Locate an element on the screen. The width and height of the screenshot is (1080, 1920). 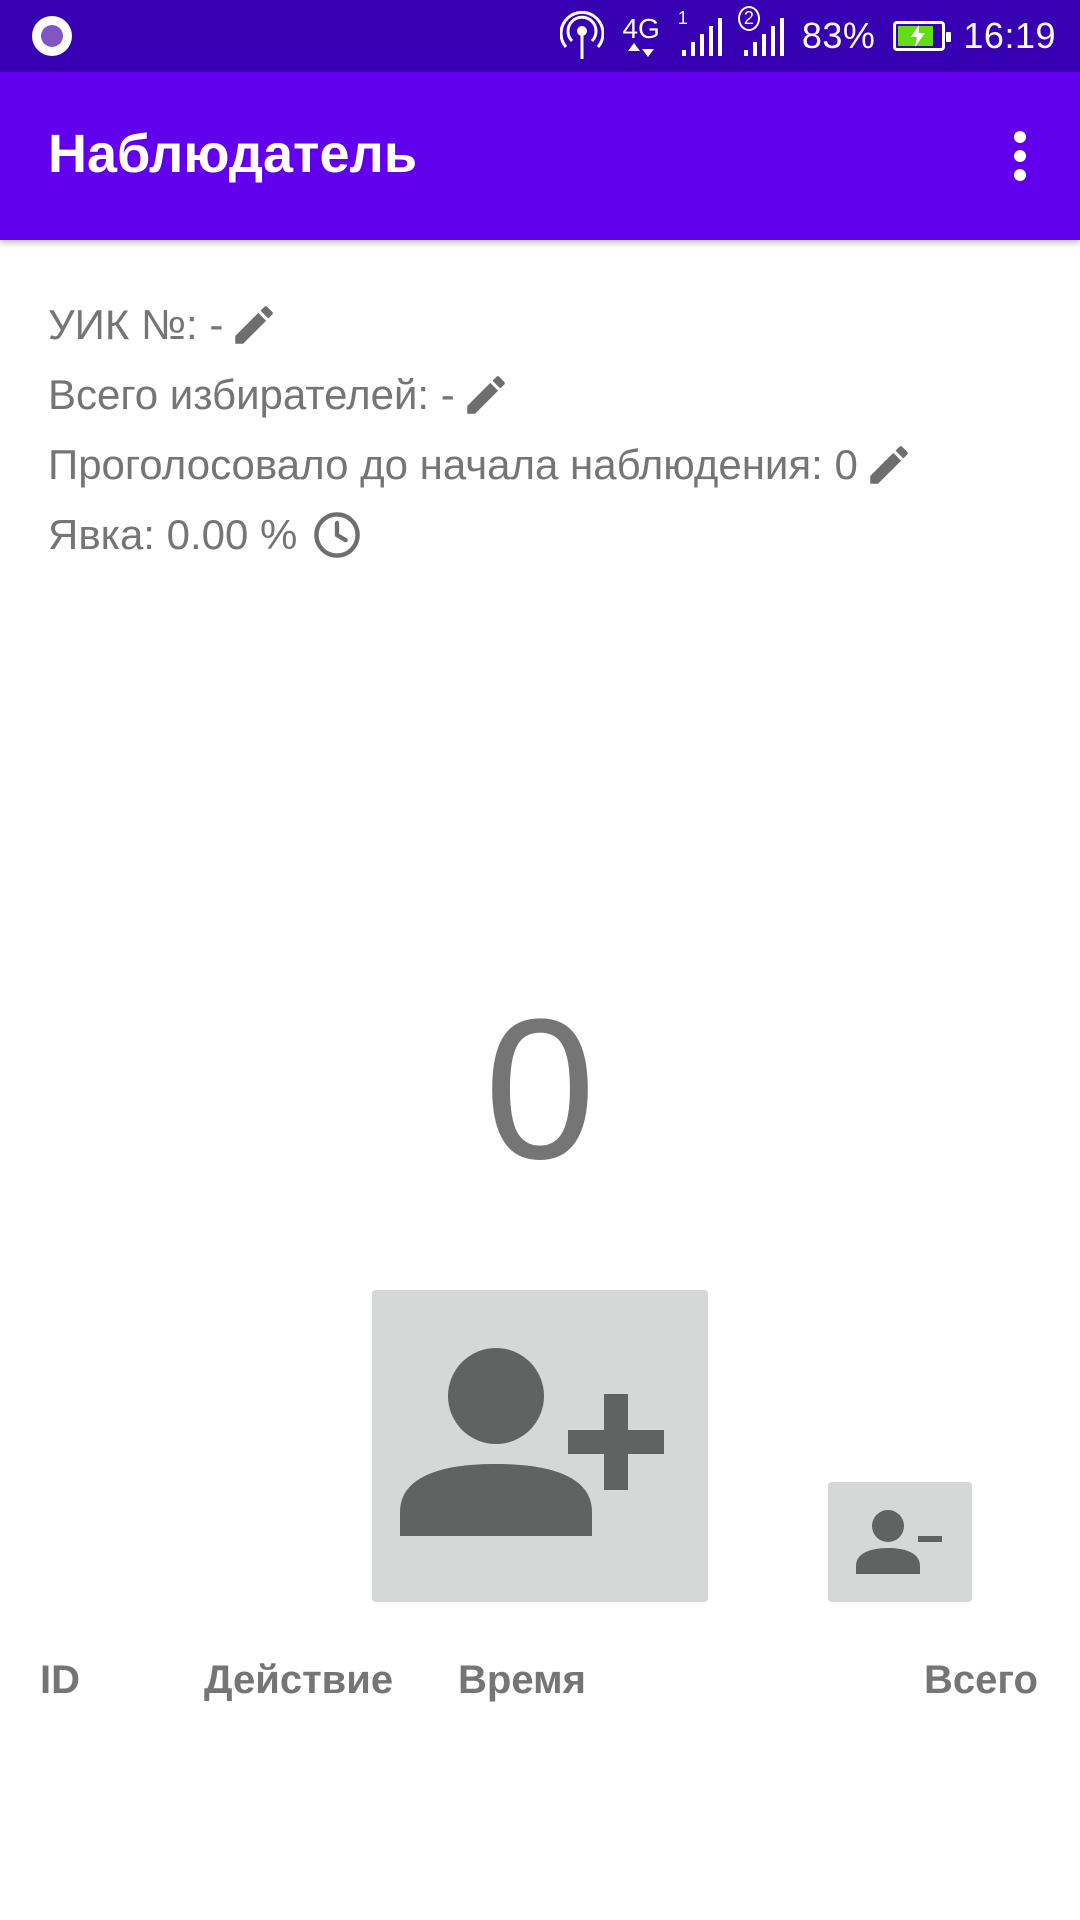
app-bar: Наблюдатель is located at coordinates (540, 156).